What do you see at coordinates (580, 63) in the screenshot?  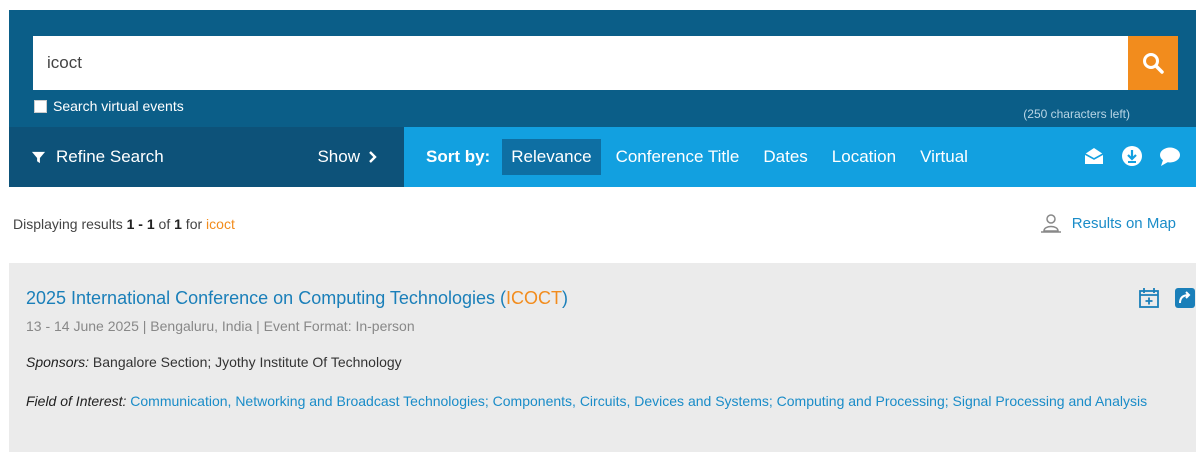 I see `search-input` at bounding box center [580, 63].